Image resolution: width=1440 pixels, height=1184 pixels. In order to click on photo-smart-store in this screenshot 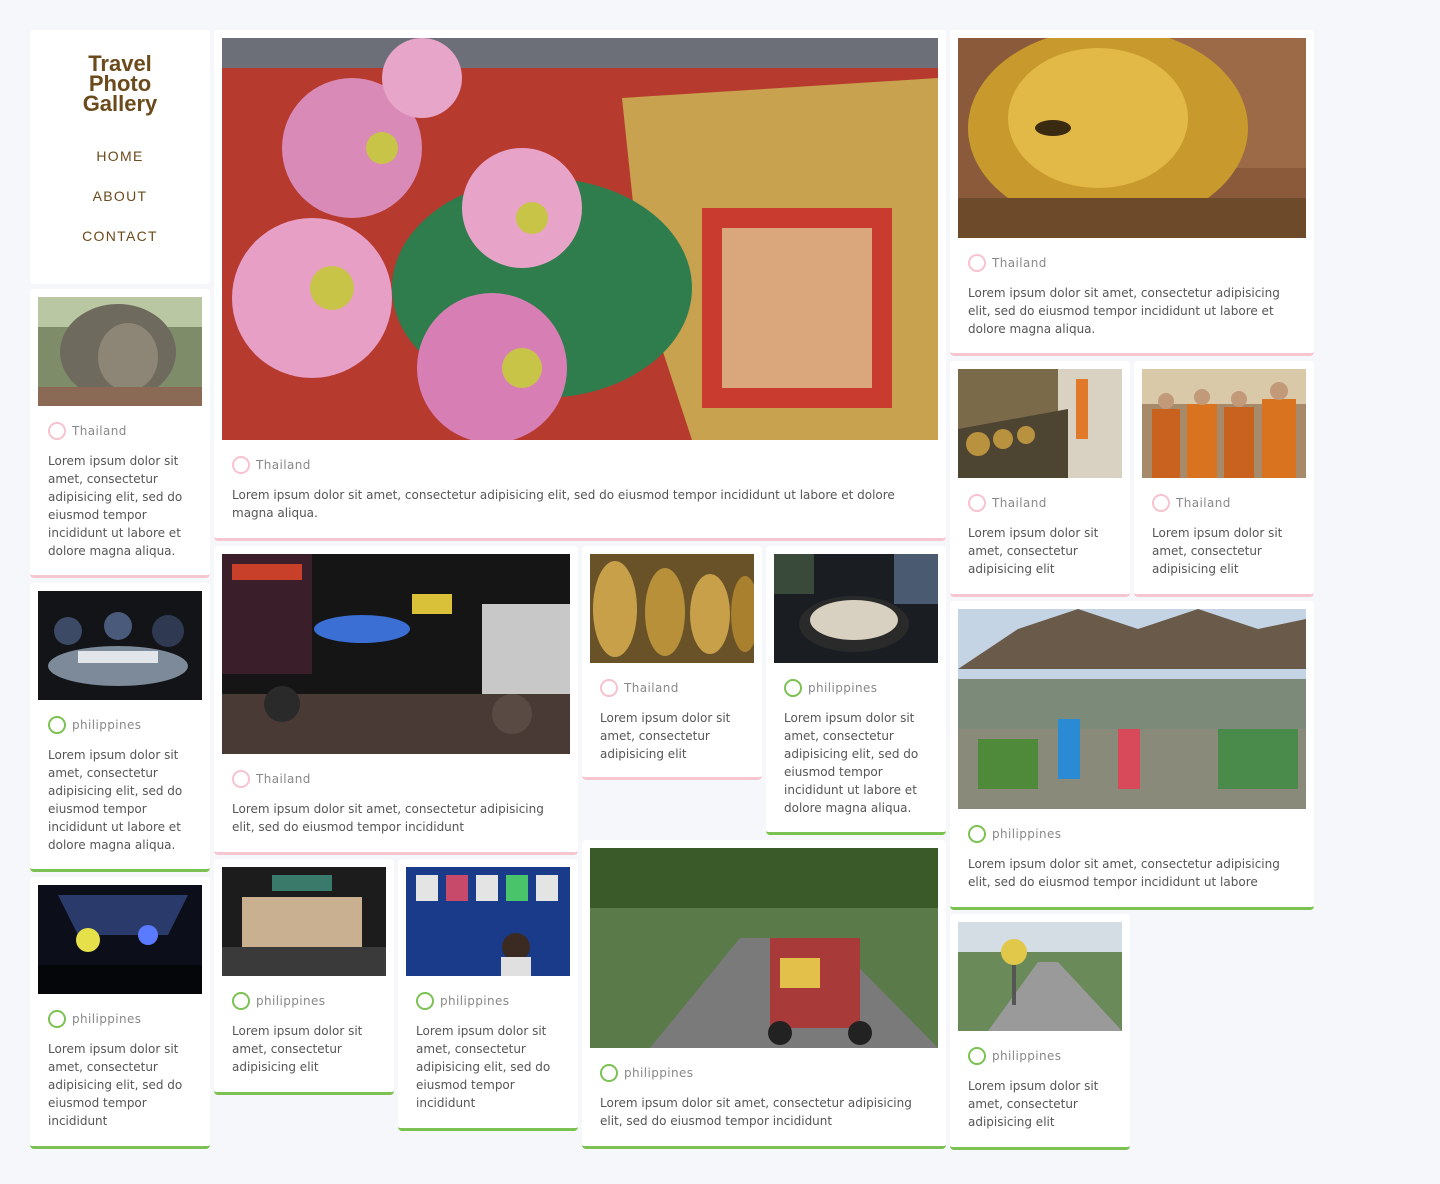, I will do `click(304, 921)`.